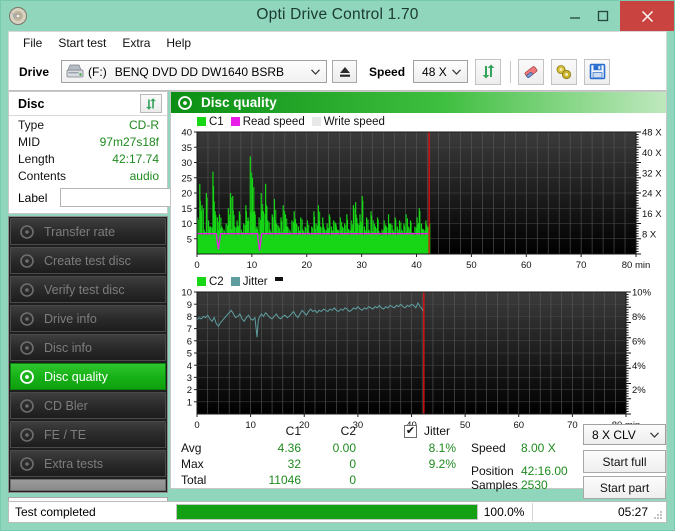 The height and width of the screenshot is (531, 675). What do you see at coordinates (337, 42) in the screenshot?
I see `menu-bar: File Start test Extra Help` at bounding box center [337, 42].